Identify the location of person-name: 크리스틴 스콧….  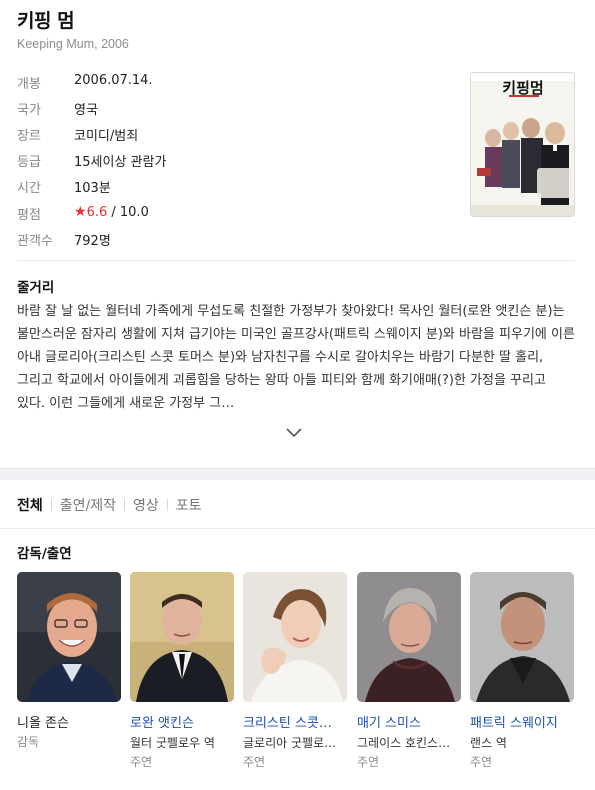
(295, 721).